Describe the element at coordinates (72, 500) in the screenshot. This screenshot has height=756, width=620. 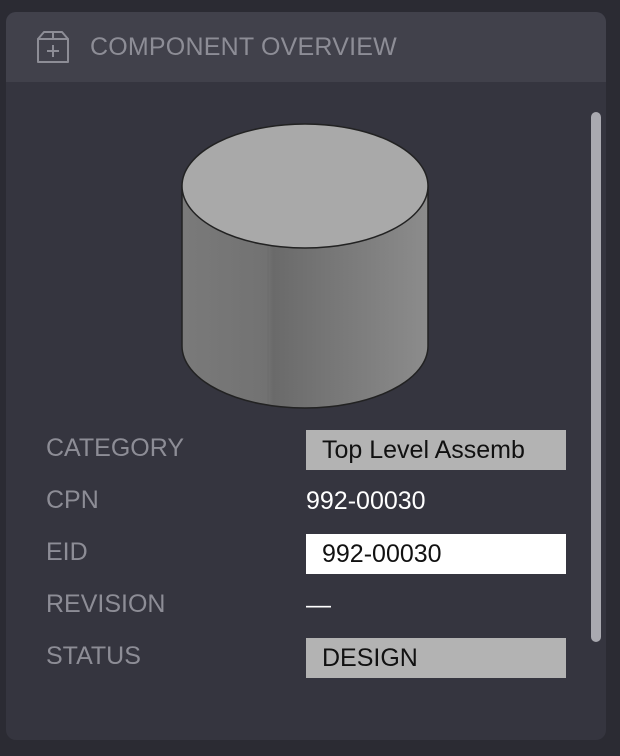
I see `cpn-label: CPN` at that location.